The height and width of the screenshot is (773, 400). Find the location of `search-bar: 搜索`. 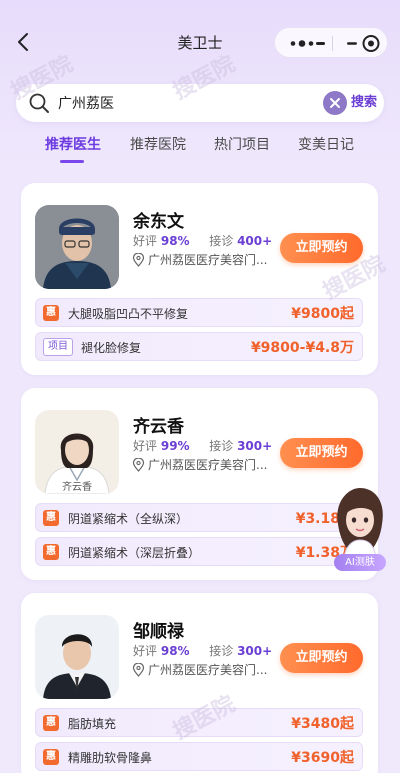

search-bar: 搜索 is located at coordinates (200, 103).